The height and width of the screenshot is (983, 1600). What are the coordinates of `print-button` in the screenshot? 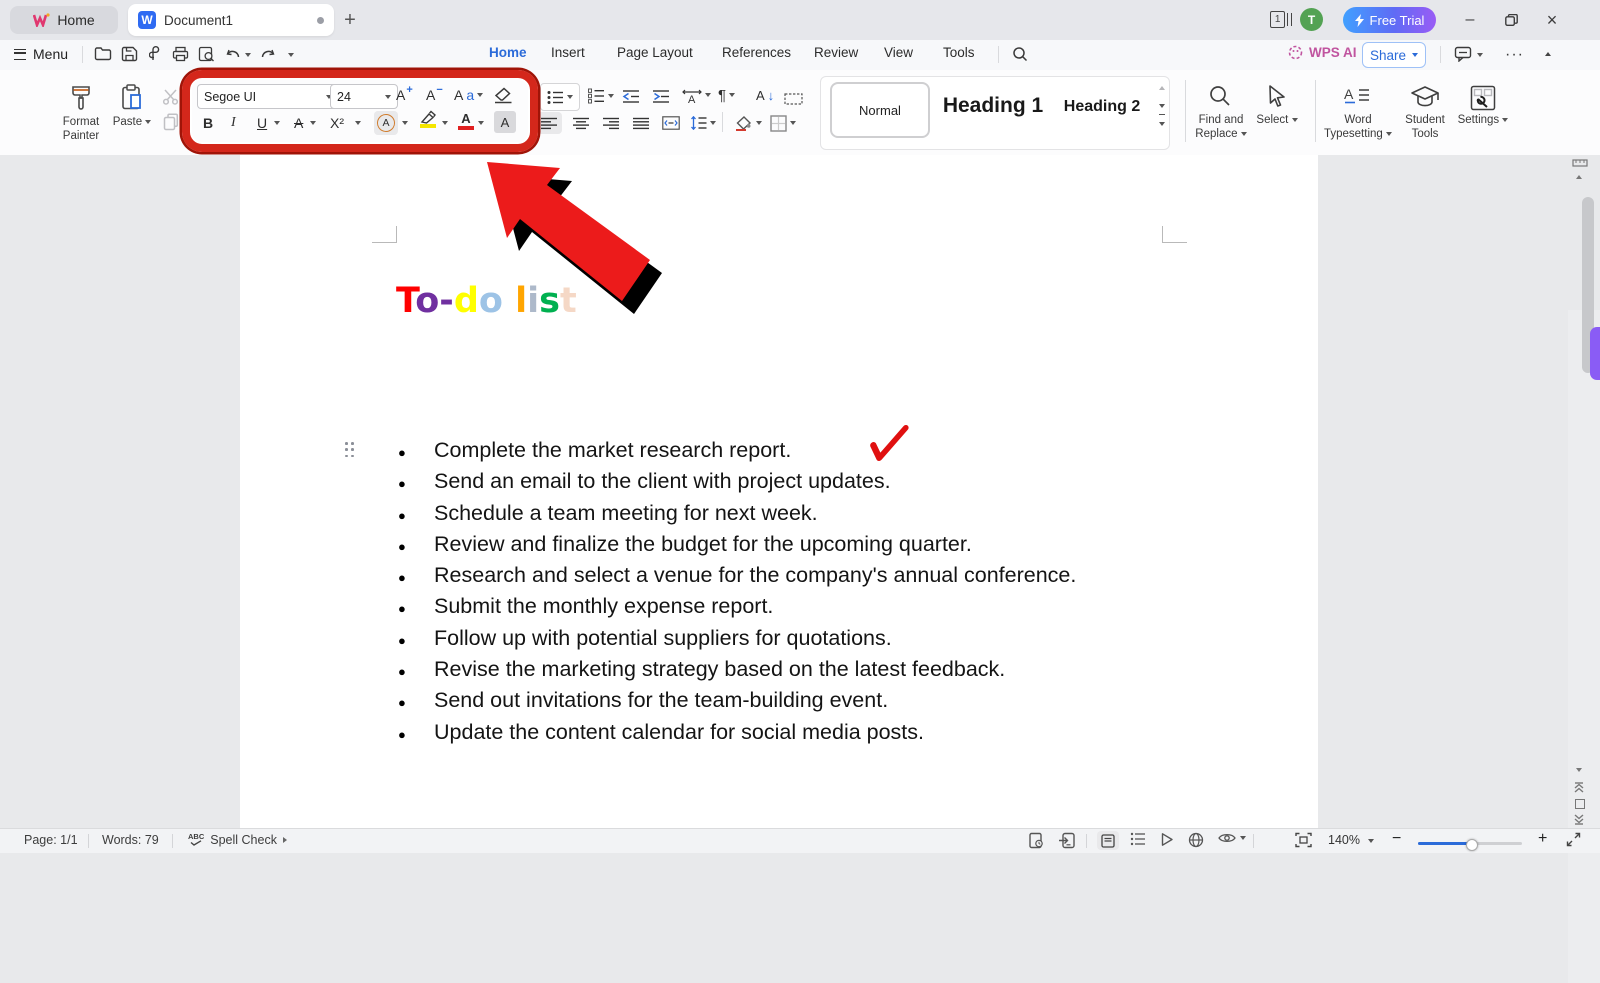 It's located at (182, 55).